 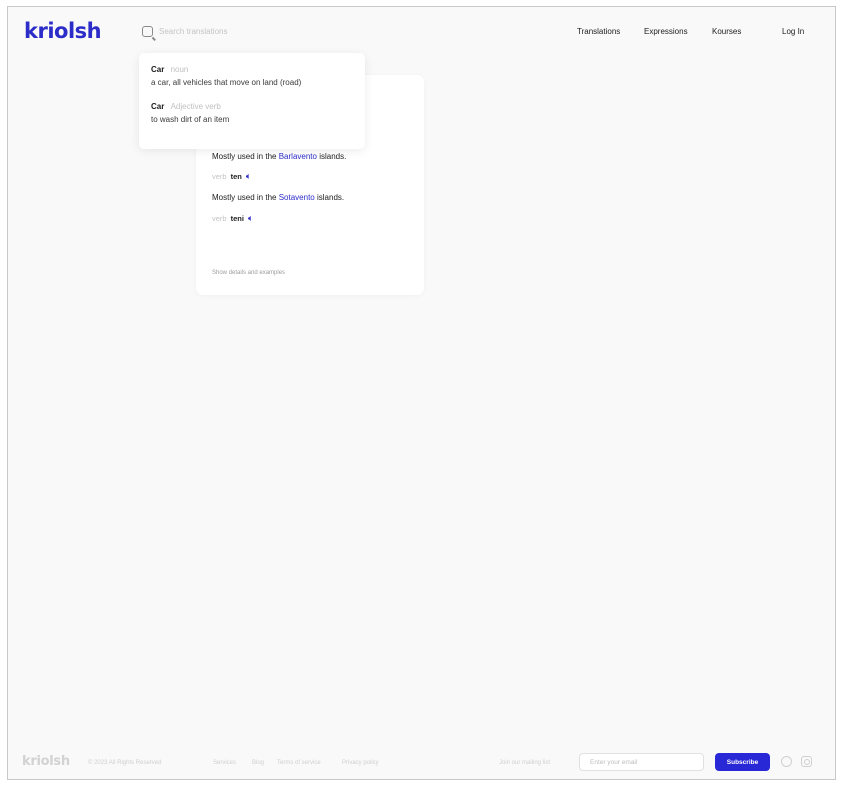 I want to click on footer-link-terms: Terms of service, so click(x=299, y=763).